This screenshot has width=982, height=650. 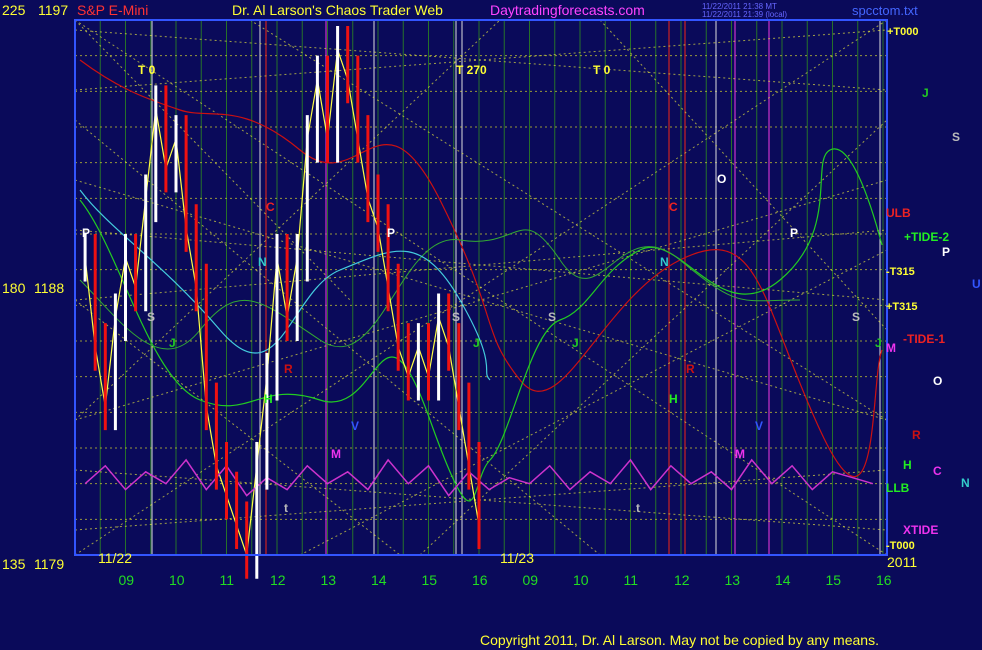 I want to click on label-llb: LLB, so click(x=898, y=488).